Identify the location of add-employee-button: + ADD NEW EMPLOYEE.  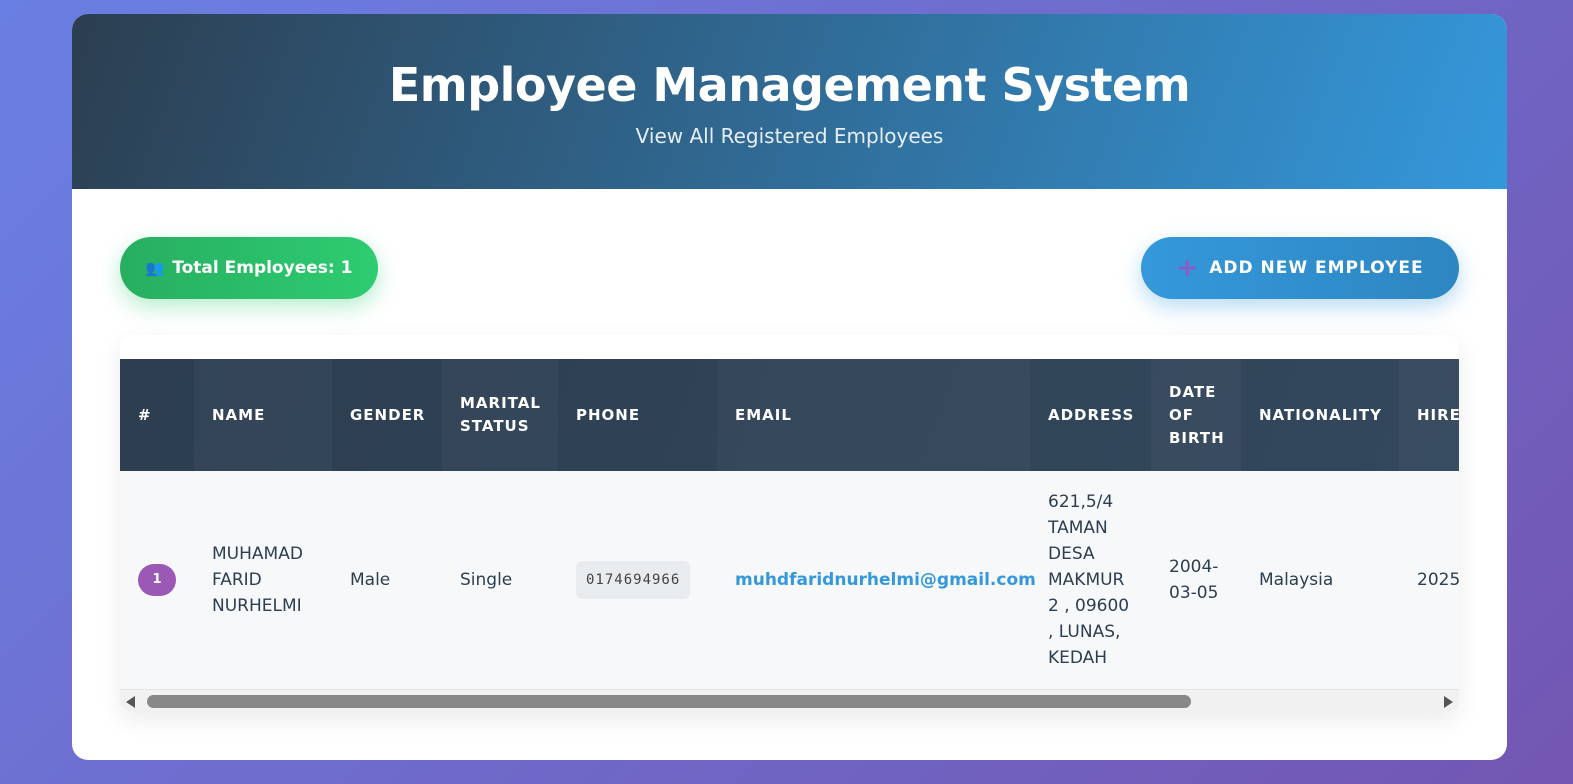
(1300, 268).